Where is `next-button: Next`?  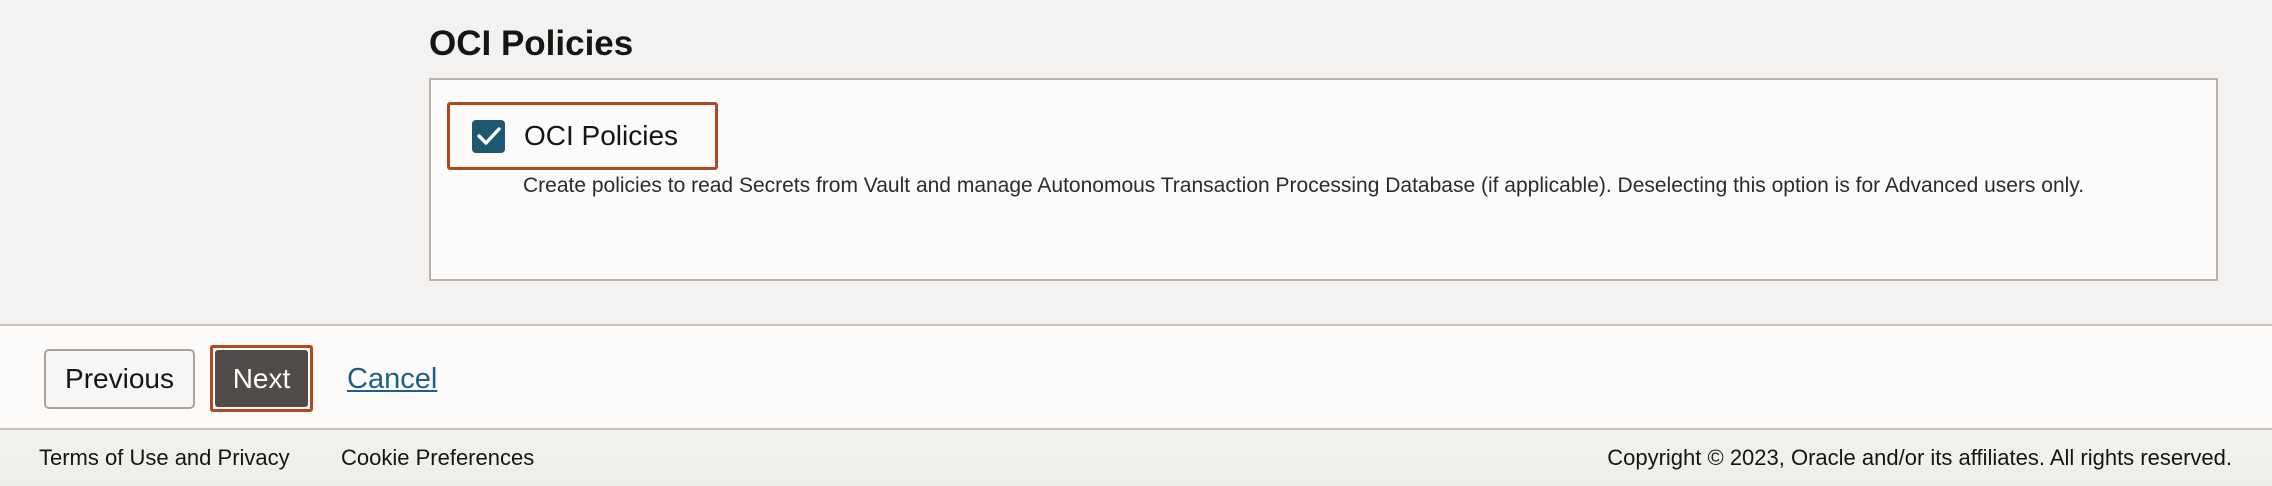
next-button: Next is located at coordinates (261, 378).